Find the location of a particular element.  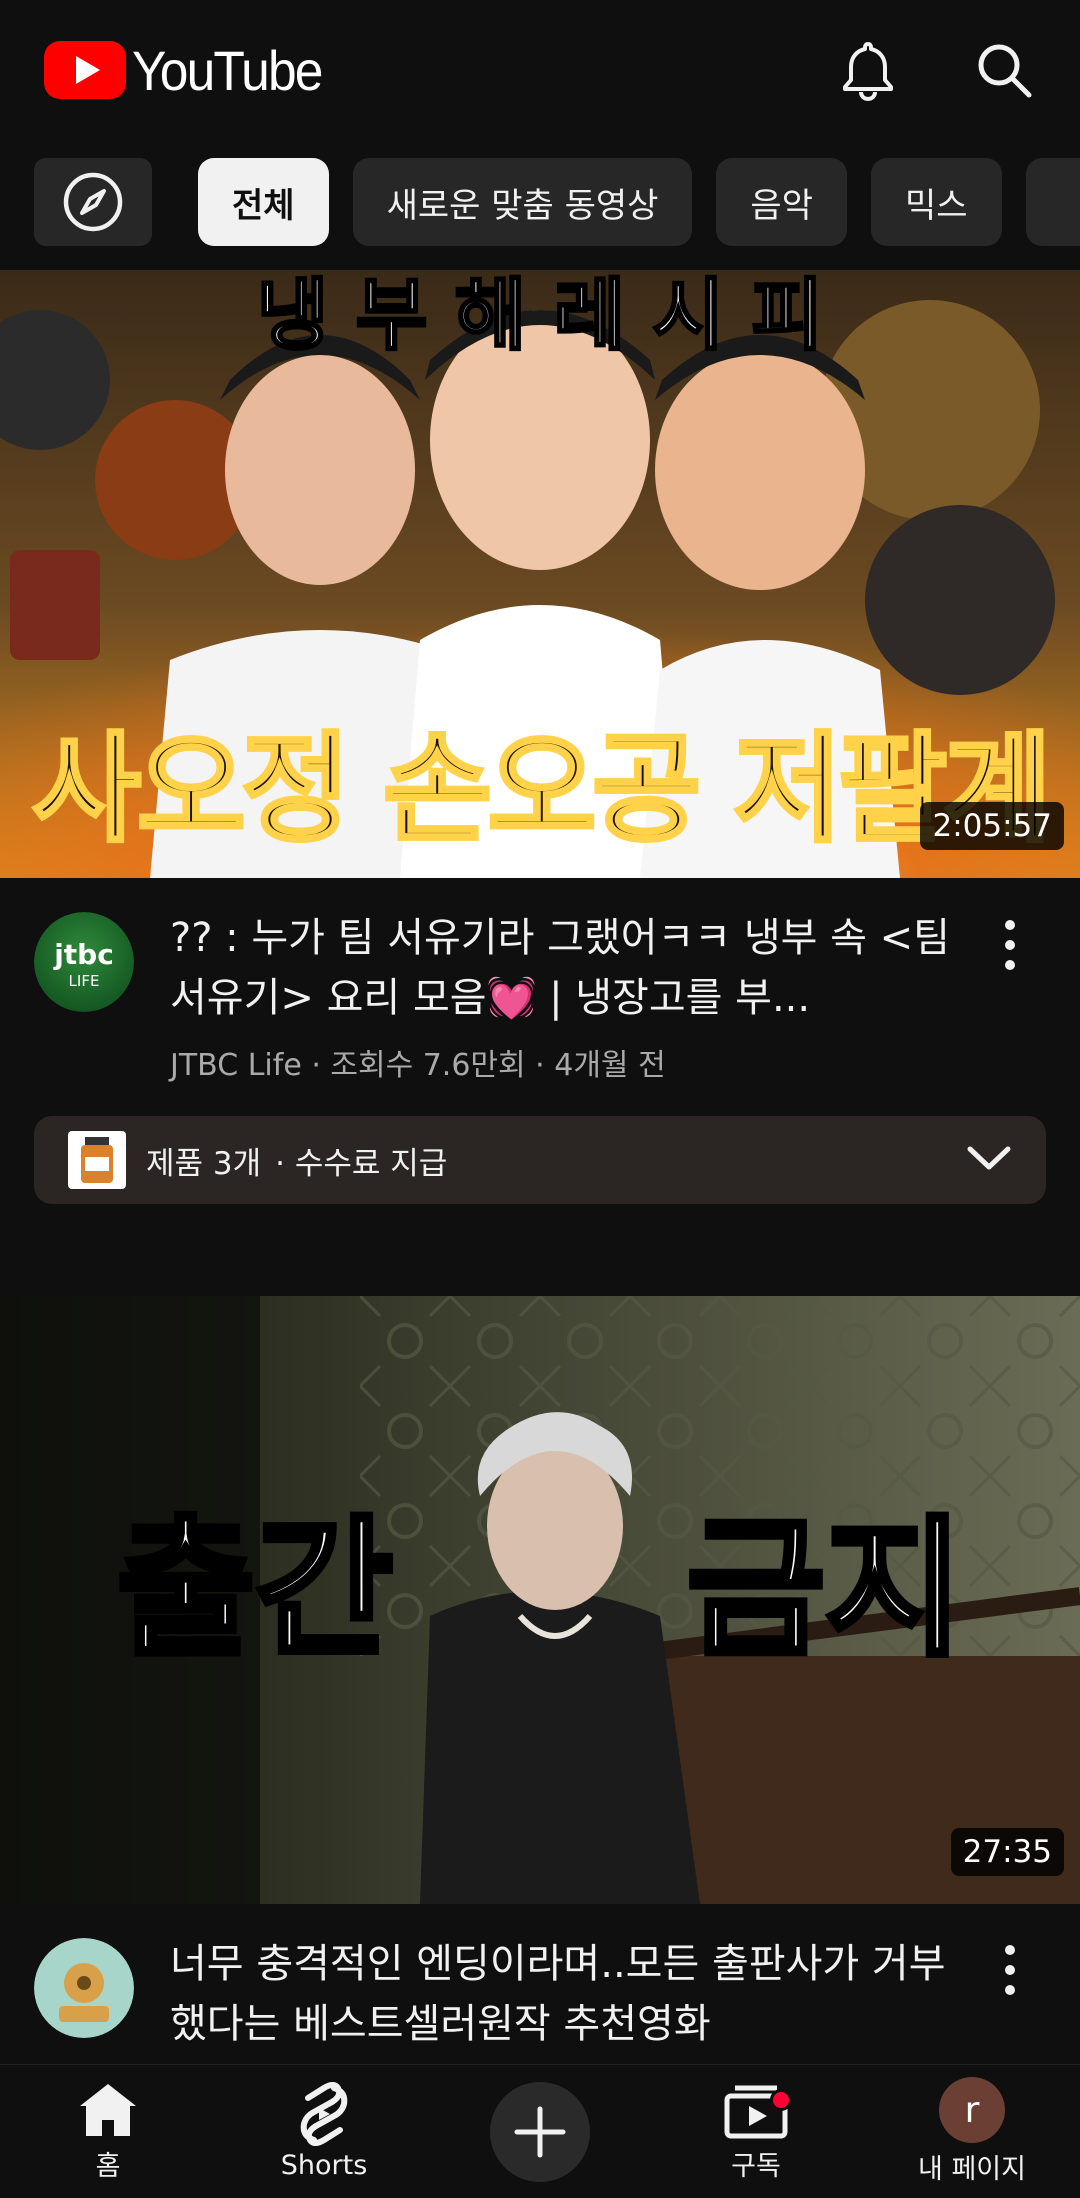

plus-icon is located at coordinates (540, 2131).